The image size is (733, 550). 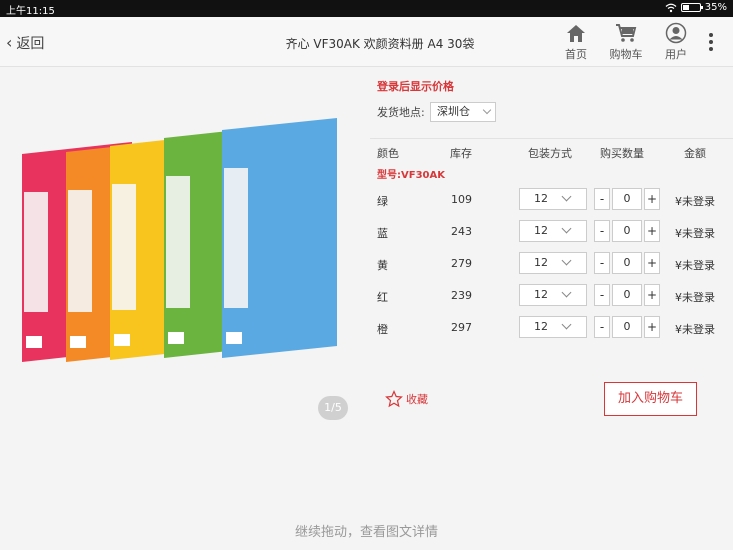 I want to click on warehouse-value: 深圳仓, so click(x=453, y=111).